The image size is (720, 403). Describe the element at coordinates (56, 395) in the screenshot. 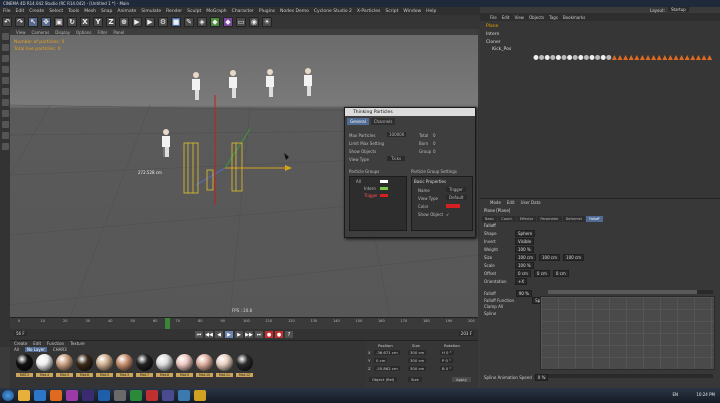

I see `firefox-icon` at that location.